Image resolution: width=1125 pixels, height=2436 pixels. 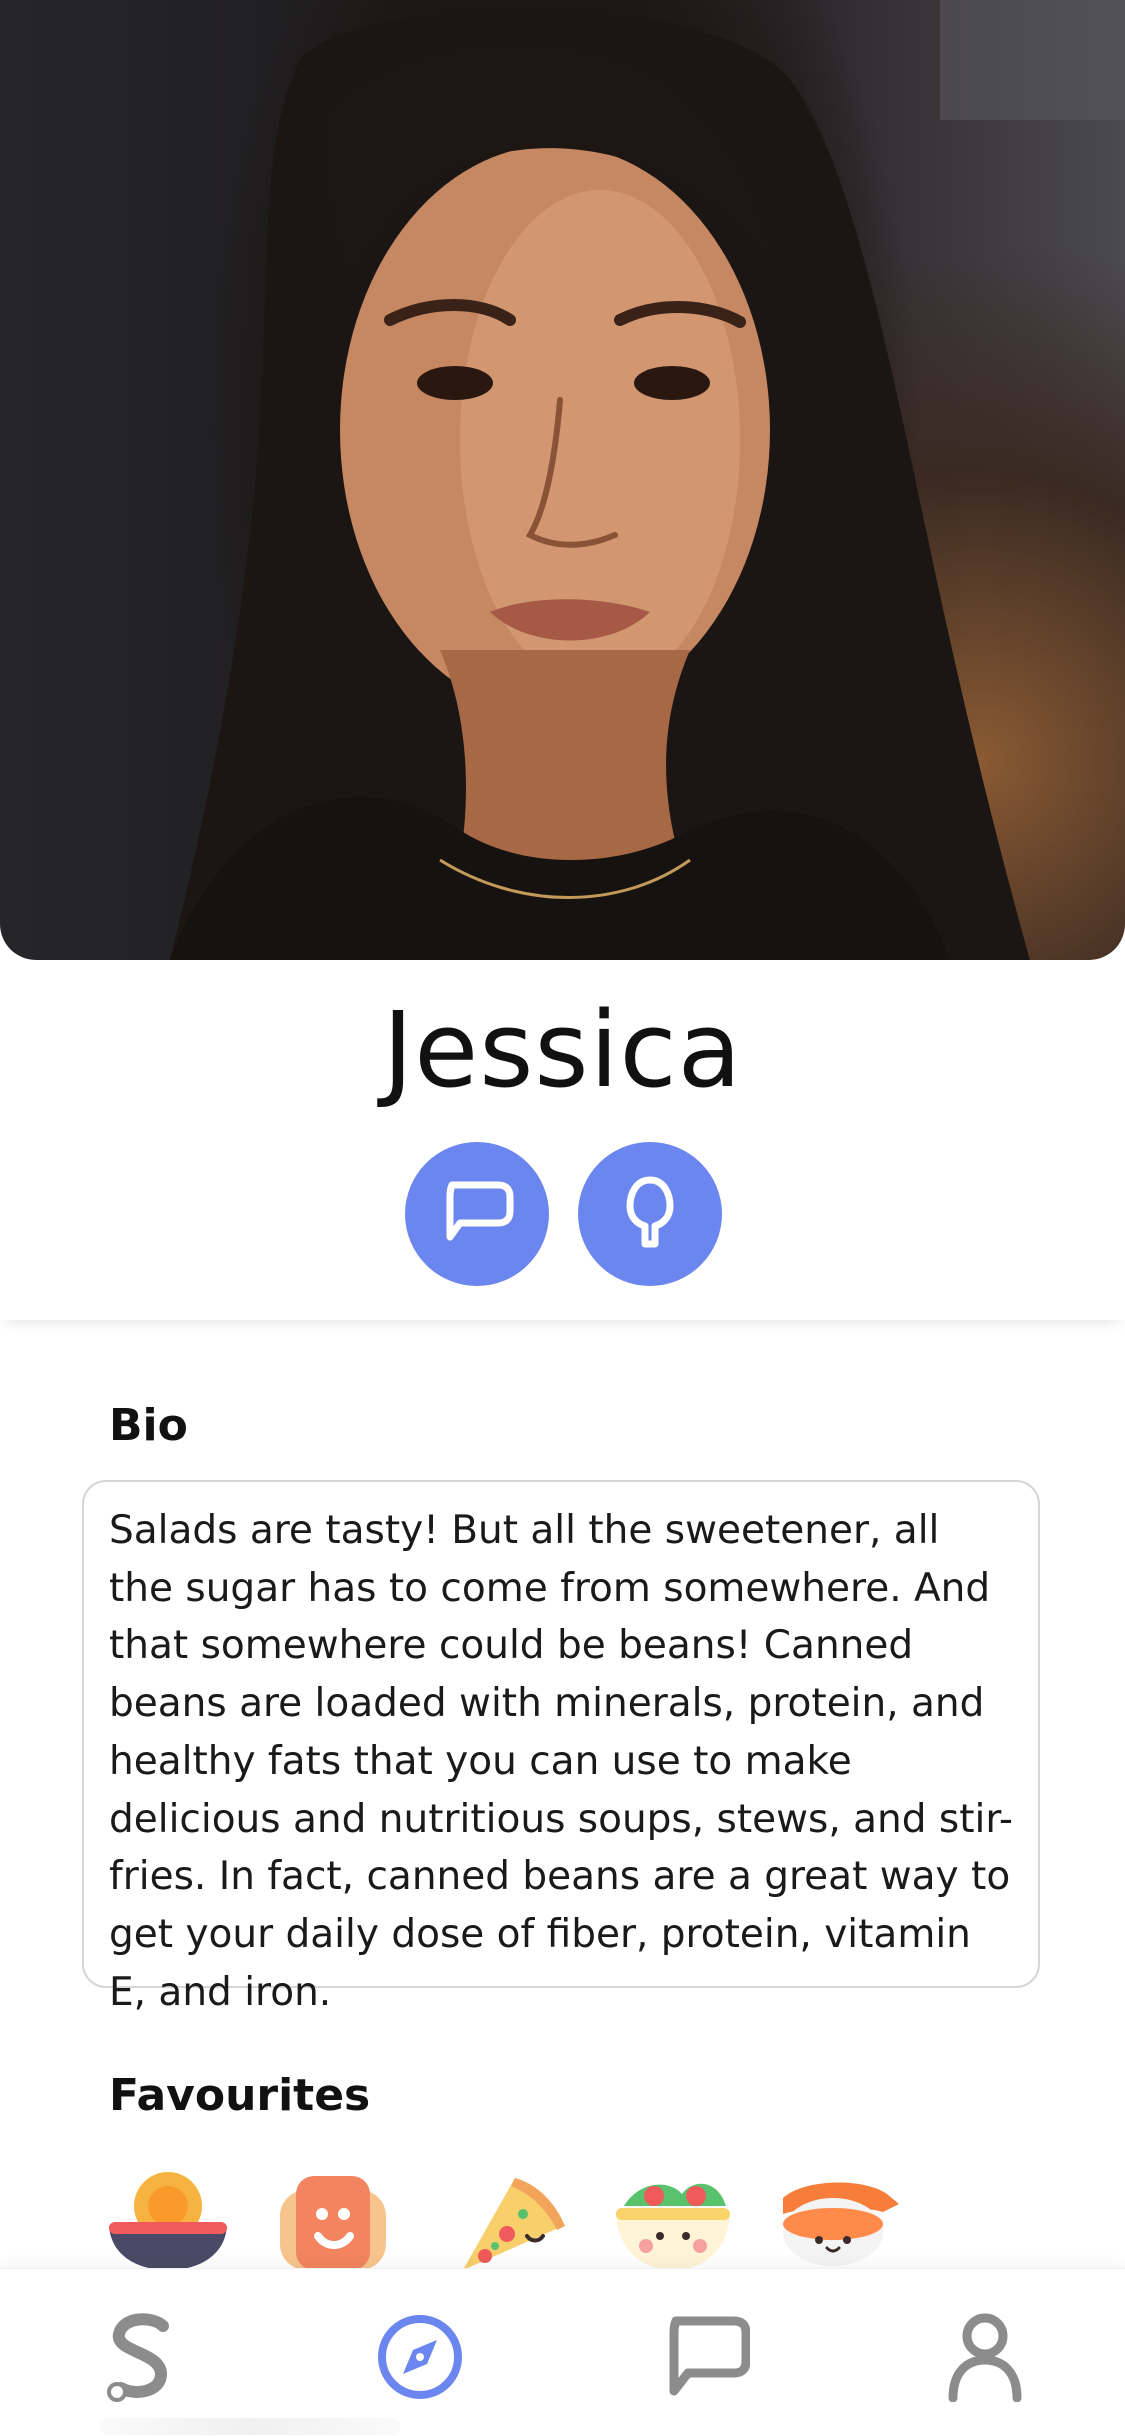 I want to click on spoon-icon, so click(x=650, y=1214).